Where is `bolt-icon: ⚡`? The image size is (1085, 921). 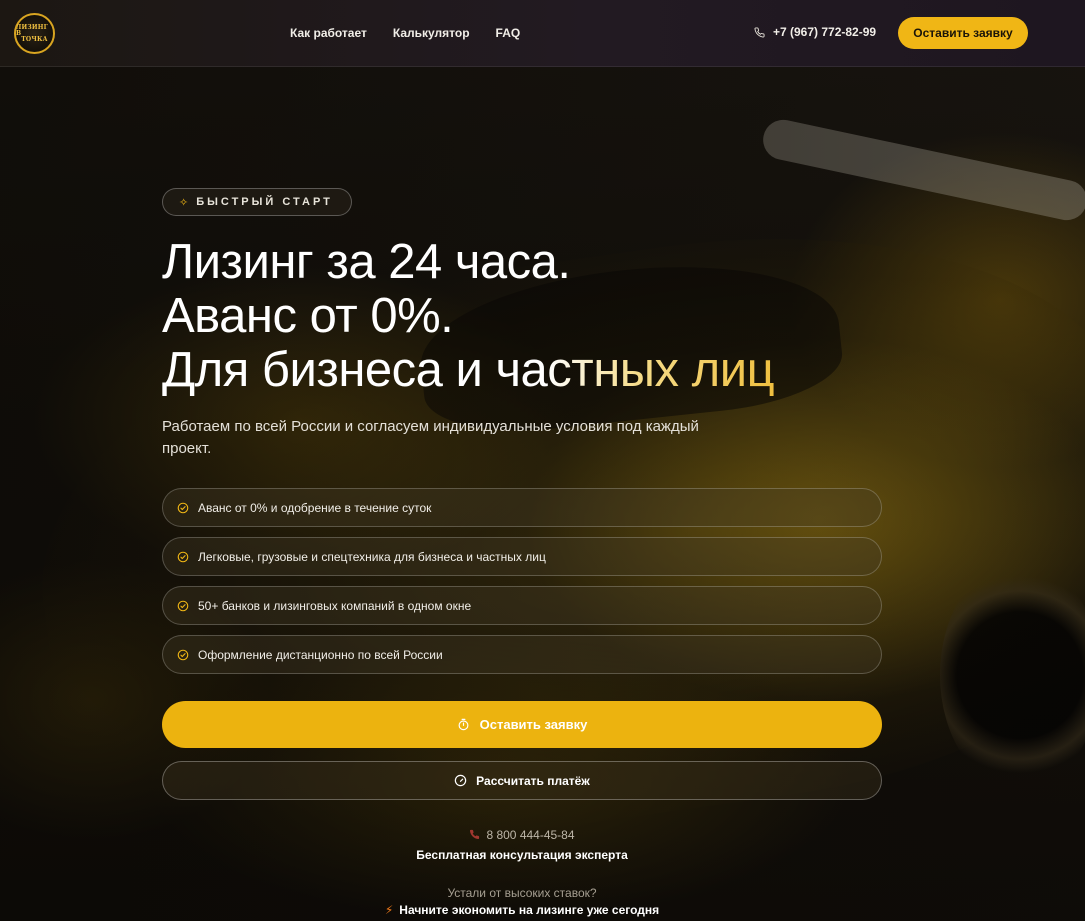
bolt-icon: ⚡ is located at coordinates (389, 910).